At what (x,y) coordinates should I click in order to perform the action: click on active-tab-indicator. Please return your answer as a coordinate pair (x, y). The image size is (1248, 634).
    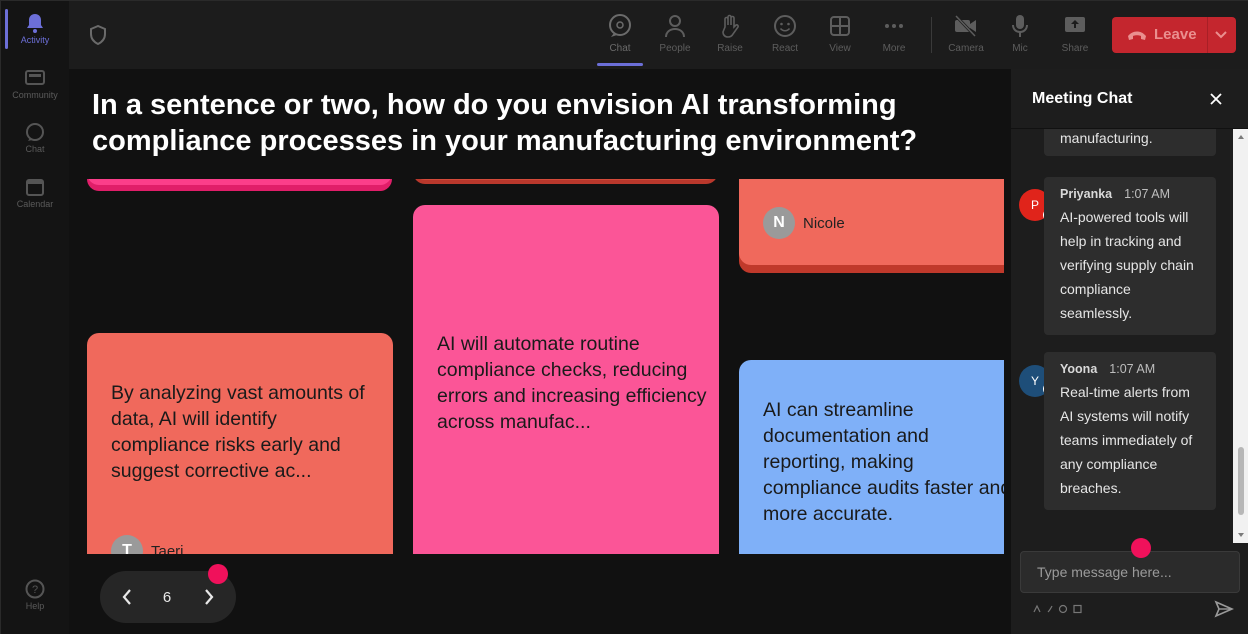
    Looking at the image, I should click on (620, 64).